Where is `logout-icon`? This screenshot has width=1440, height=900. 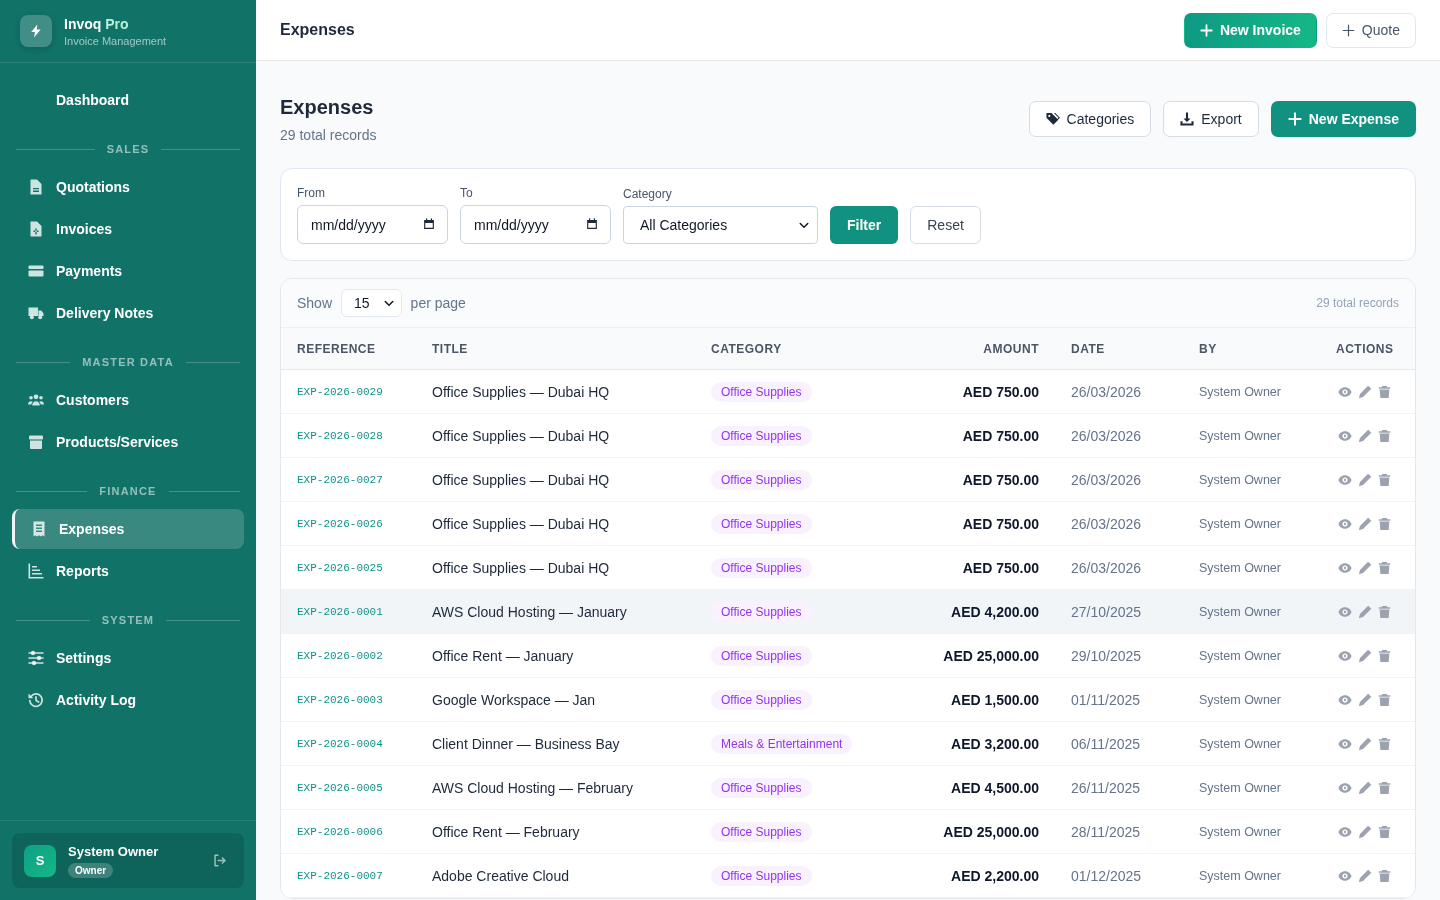
logout-icon is located at coordinates (219, 860).